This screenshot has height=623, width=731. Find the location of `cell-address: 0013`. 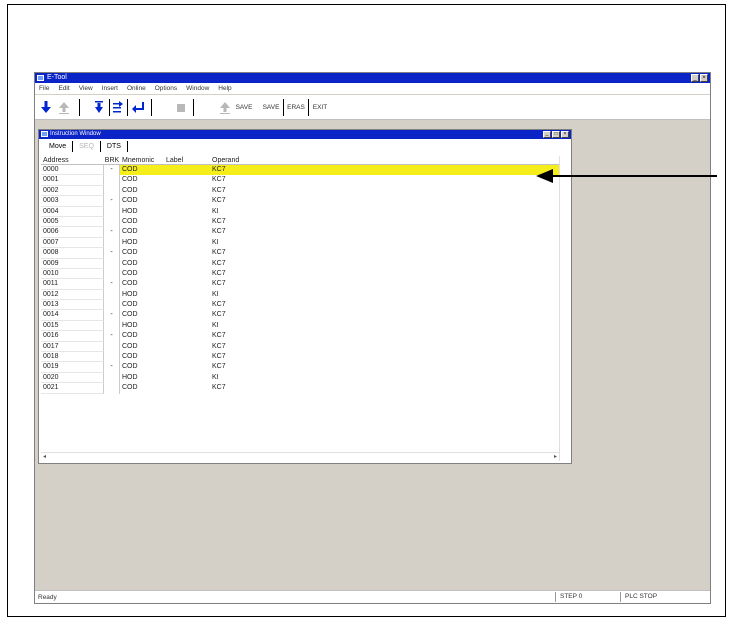

cell-address: 0013 is located at coordinates (72, 305).